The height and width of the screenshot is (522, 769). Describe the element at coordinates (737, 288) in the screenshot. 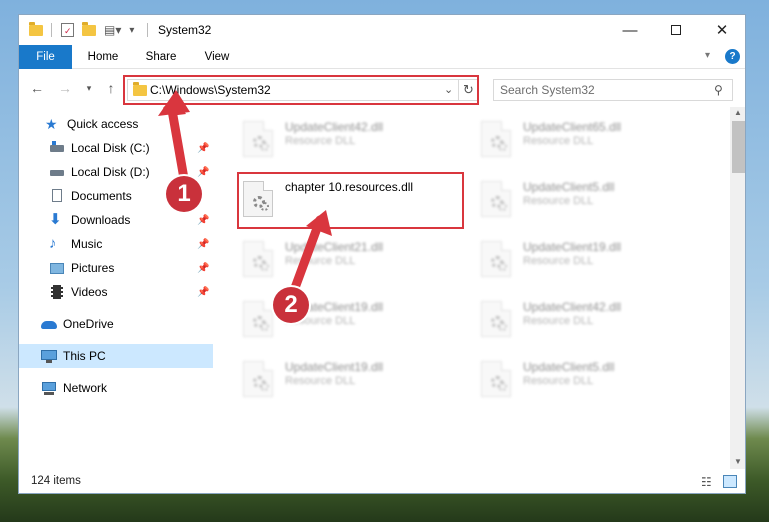

I see `vertical-scrollbar: ▲ ▼` at that location.